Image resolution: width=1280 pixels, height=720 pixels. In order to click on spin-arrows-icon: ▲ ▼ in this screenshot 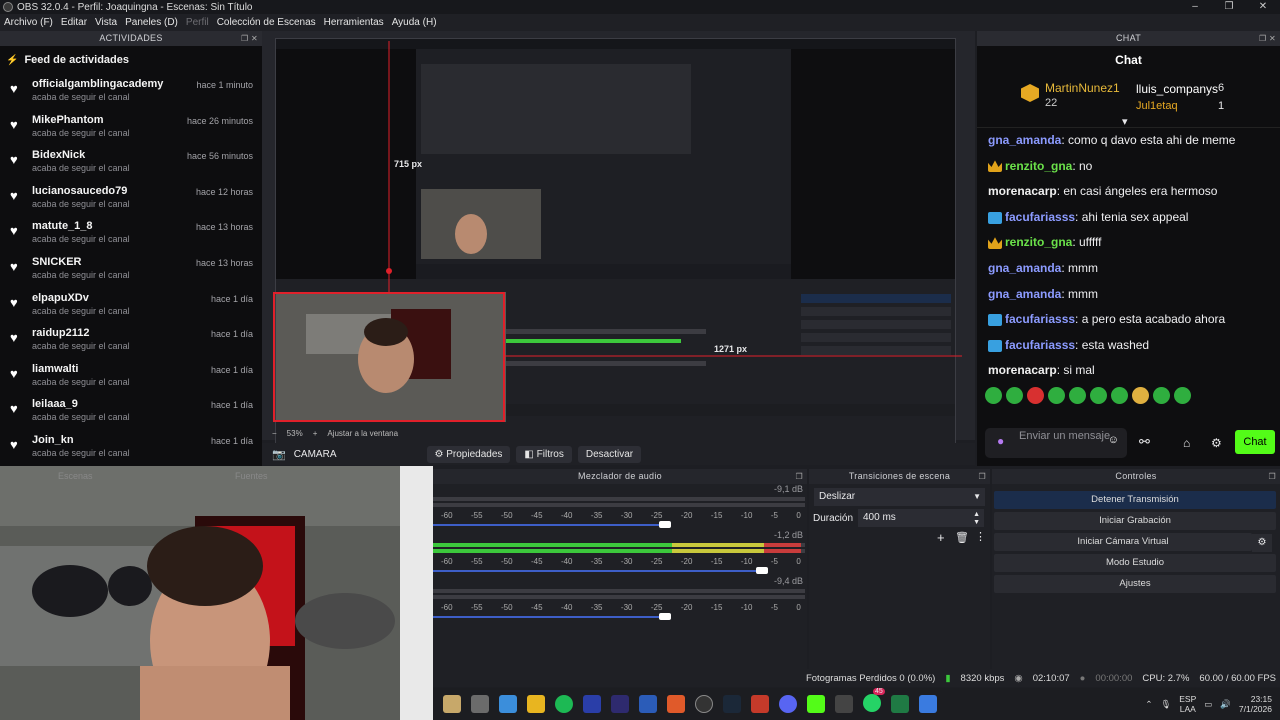, I will do `click(976, 519)`.